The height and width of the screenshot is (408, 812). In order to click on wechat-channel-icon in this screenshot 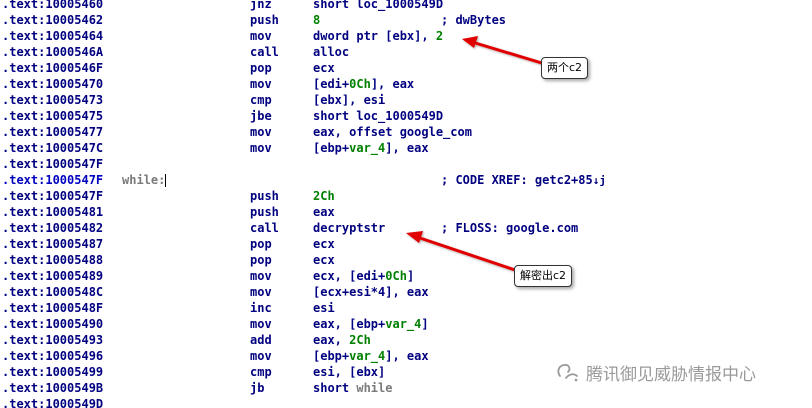, I will do `click(567, 372)`.